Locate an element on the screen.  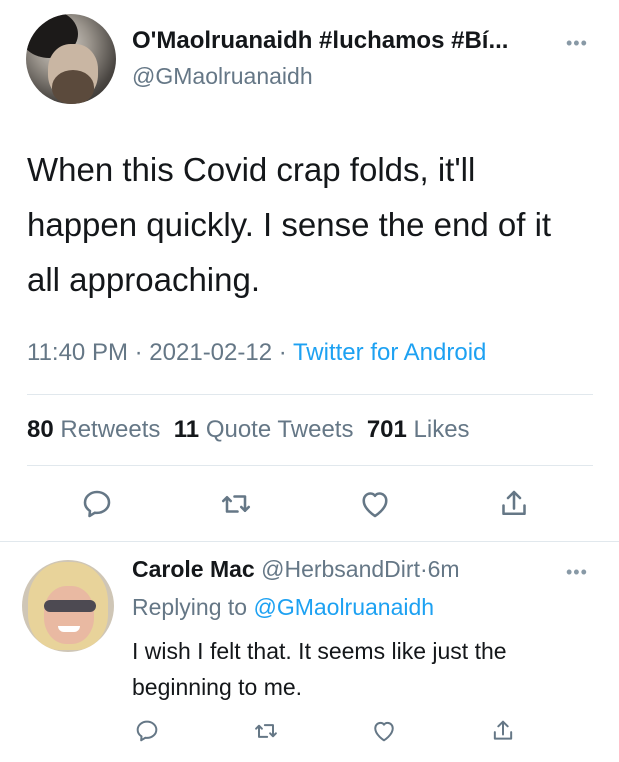
tweet-source-link: Twitter for Android is located at coordinates (389, 352).